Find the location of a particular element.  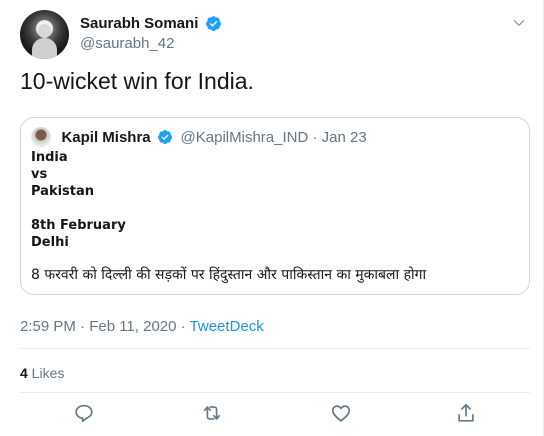

tweet-source-link: TweetDeck is located at coordinates (227, 326).